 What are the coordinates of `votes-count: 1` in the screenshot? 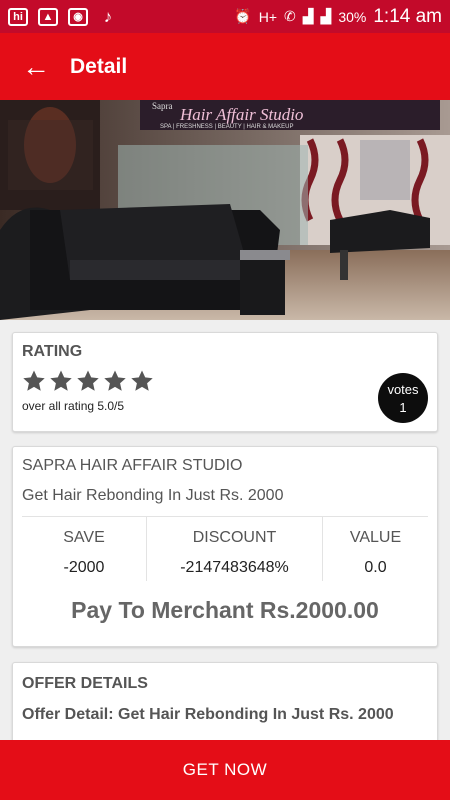 It's located at (403, 407).